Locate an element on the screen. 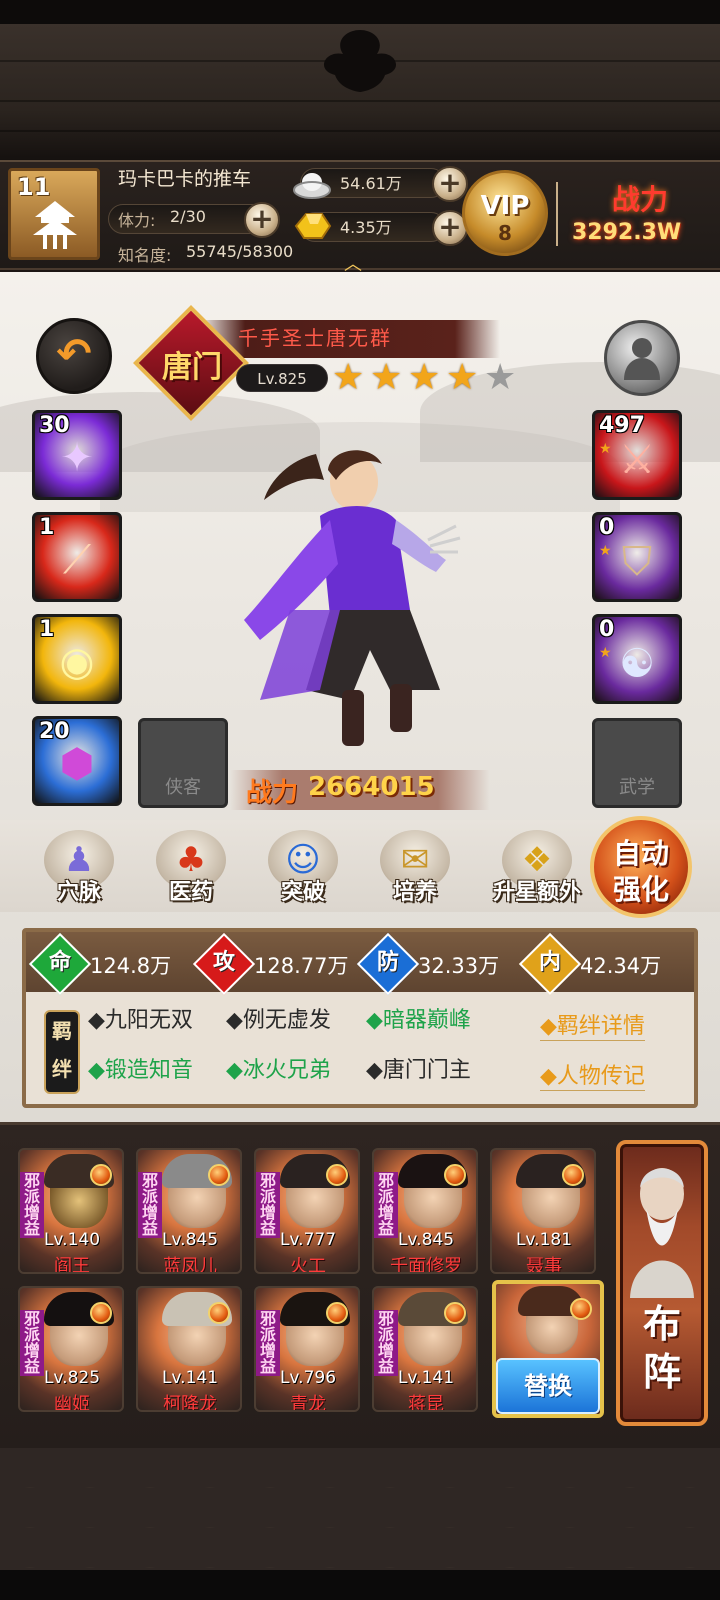  skill-slot-gem: 20 ⬢ is located at coordinates (77, 761).